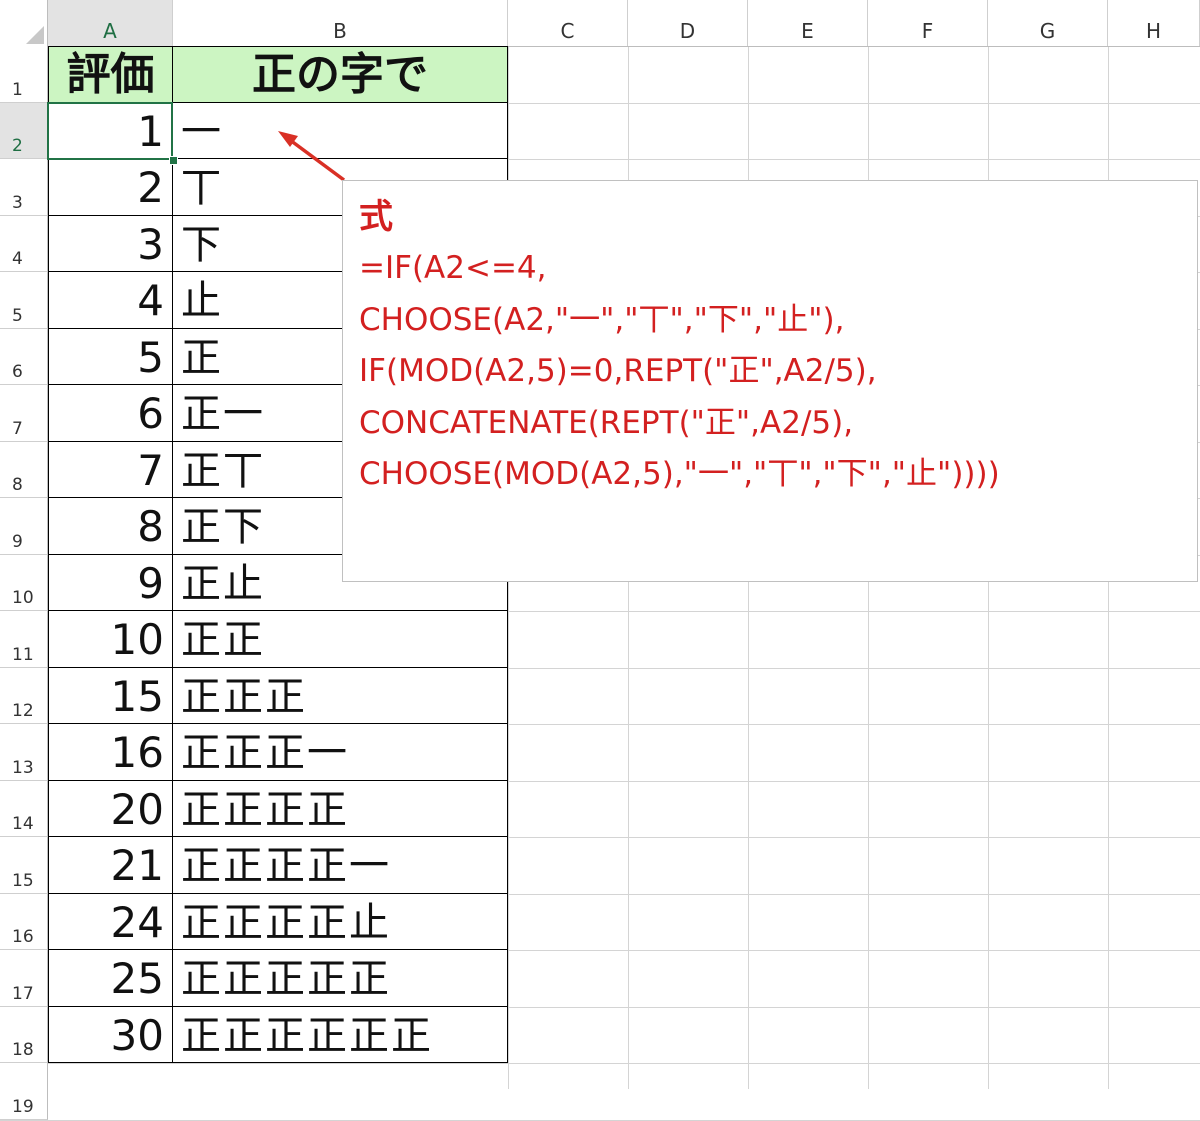  I want to click on formula-line: CHOOSE(A2,"一","丅","下","止"),, so click(602, 319).